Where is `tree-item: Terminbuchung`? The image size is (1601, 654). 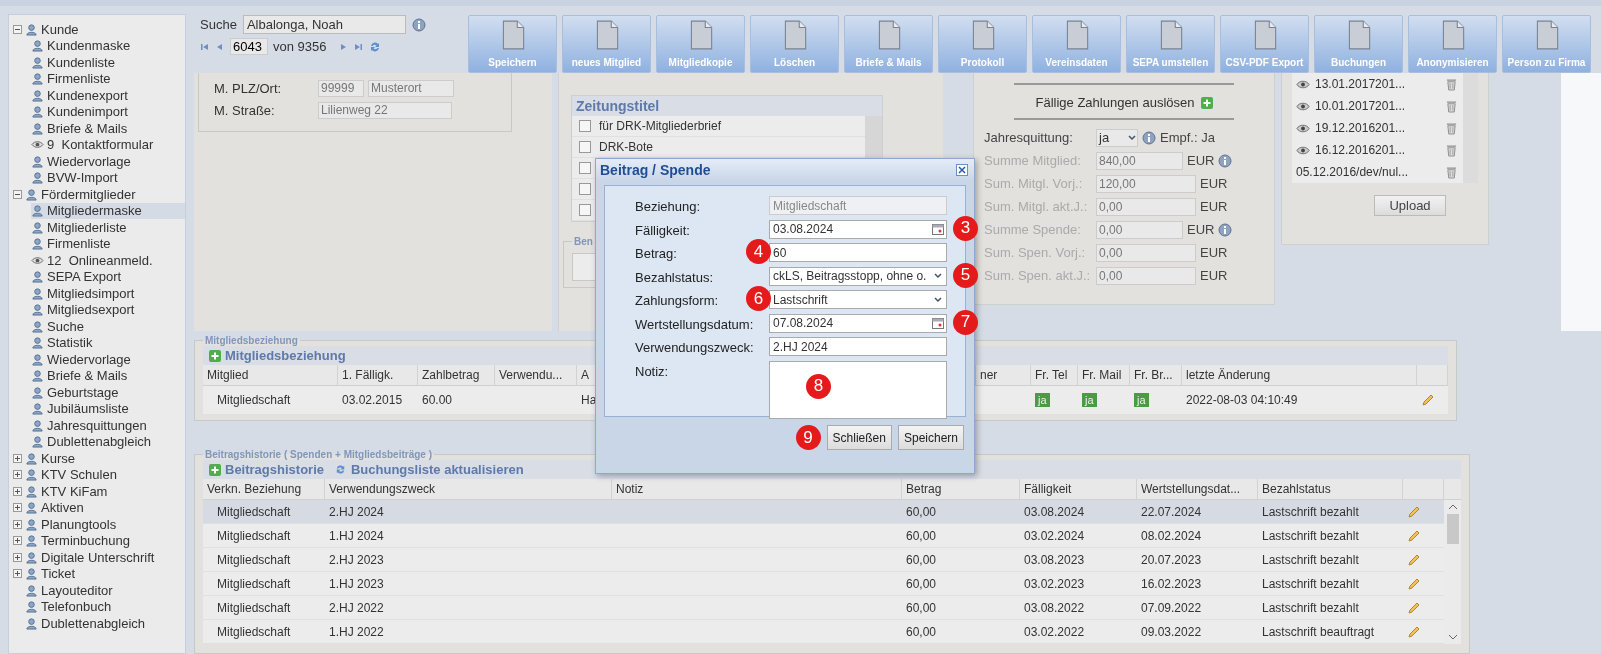 tree-item: Terminbuchung is located at coordinates (105, 540).